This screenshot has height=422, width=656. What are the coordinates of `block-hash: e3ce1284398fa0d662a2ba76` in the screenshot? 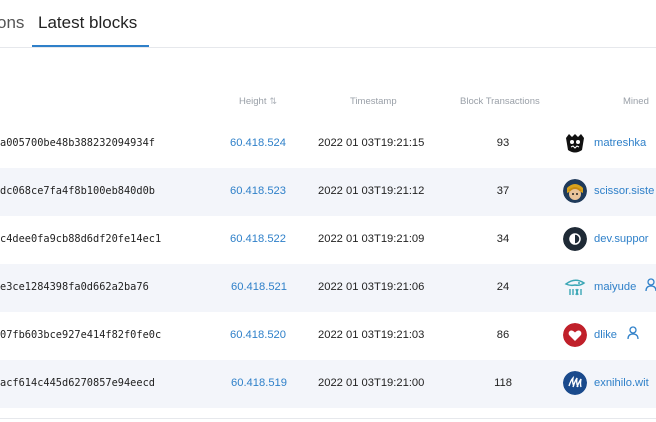 It's located at (74, 287).